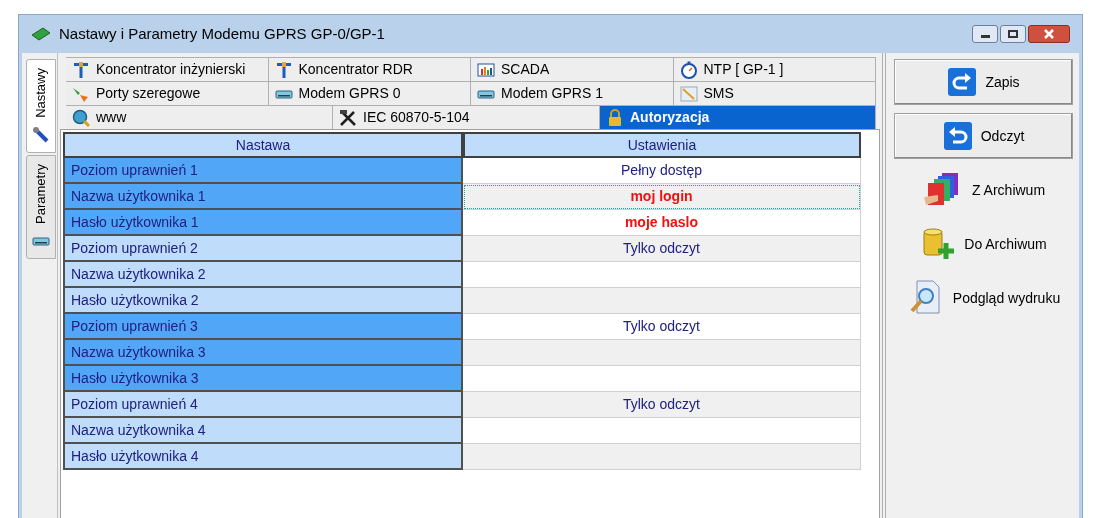  Describe the element at coordinates (369, 69) in the screenshot. I see `tab: Koncentrator RDR` at that location.